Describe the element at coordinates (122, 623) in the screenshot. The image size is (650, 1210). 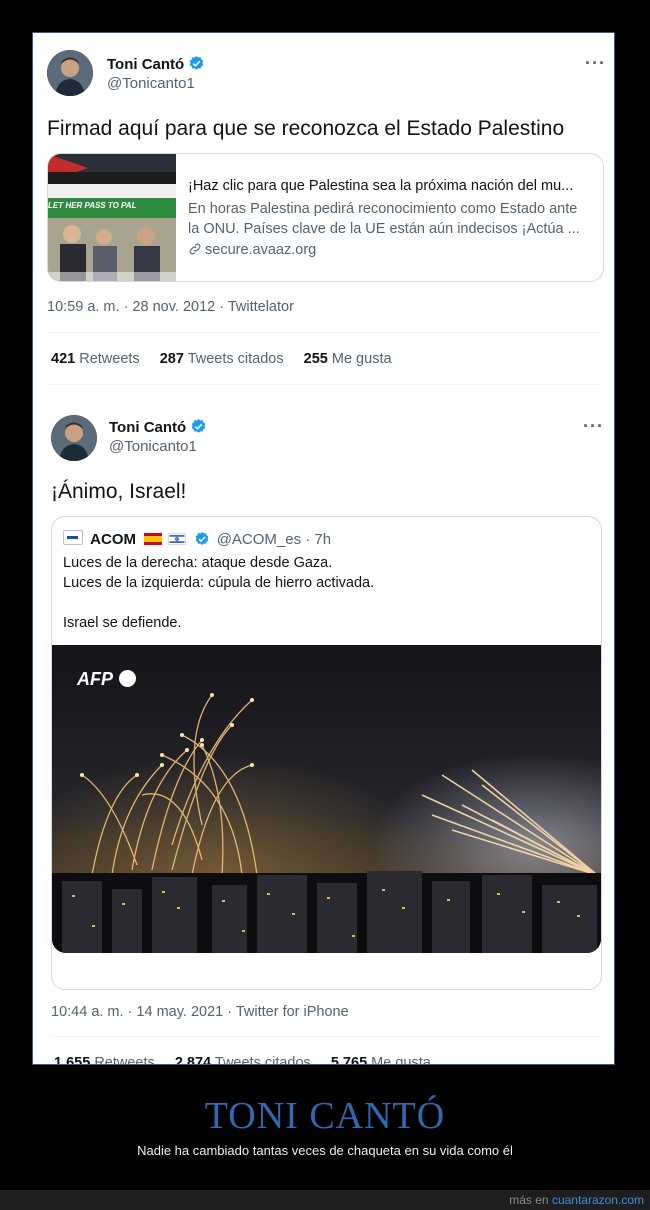
I see `quoted-text-line-3: Israel se defiende.` at that location.